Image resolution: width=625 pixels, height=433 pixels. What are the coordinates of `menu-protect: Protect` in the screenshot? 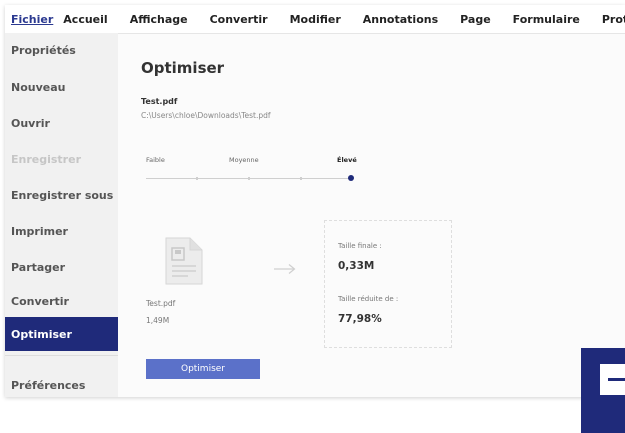 It's located at (613, 19).